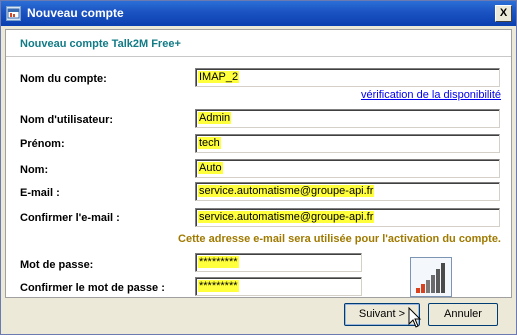 The width and height of the screenshot is (517, 335). What do you see at coordinates (415, 319) in the screenshot?
I see `mouse-pointer-icon` at bounding box center [415, 319].